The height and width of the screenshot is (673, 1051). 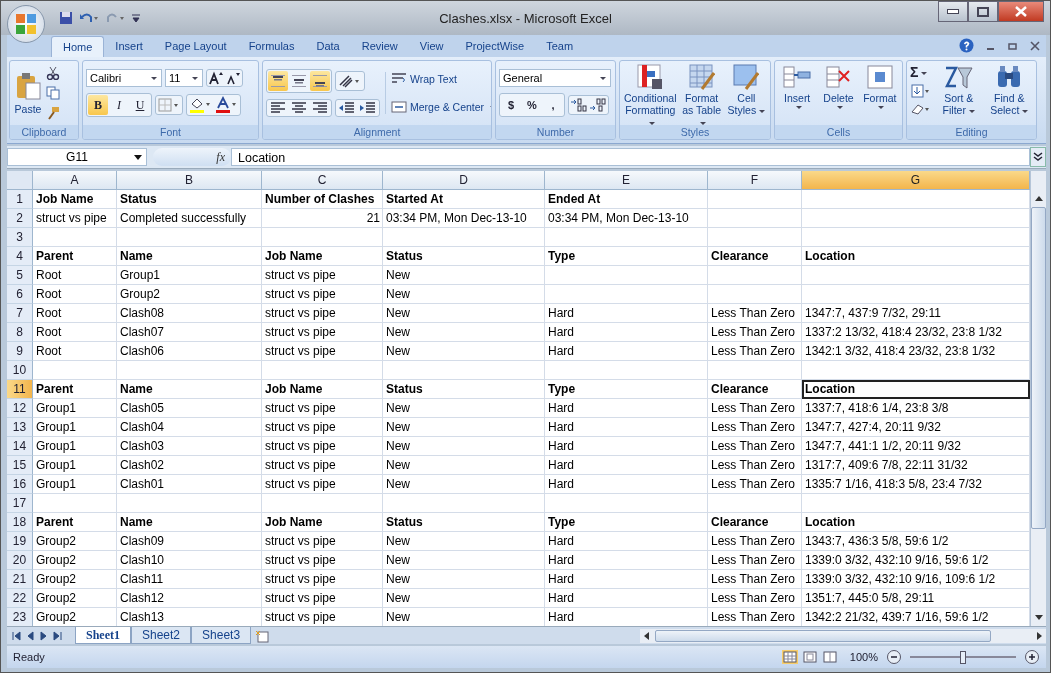 What do you see at coordinates (263, 635) in the screenshot?
I see `insert-sheet-icon` at bounding box center [263, 635].